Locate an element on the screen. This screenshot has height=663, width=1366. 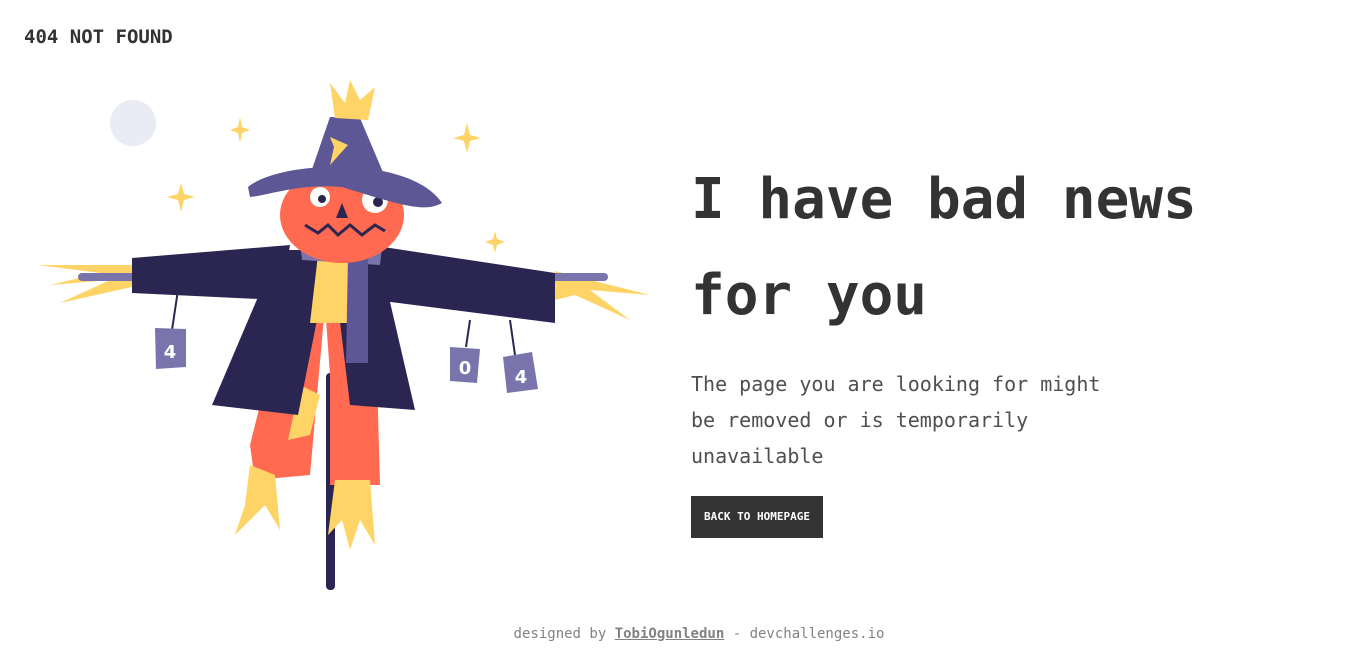
hat-top is located at coordinates (347, 147).